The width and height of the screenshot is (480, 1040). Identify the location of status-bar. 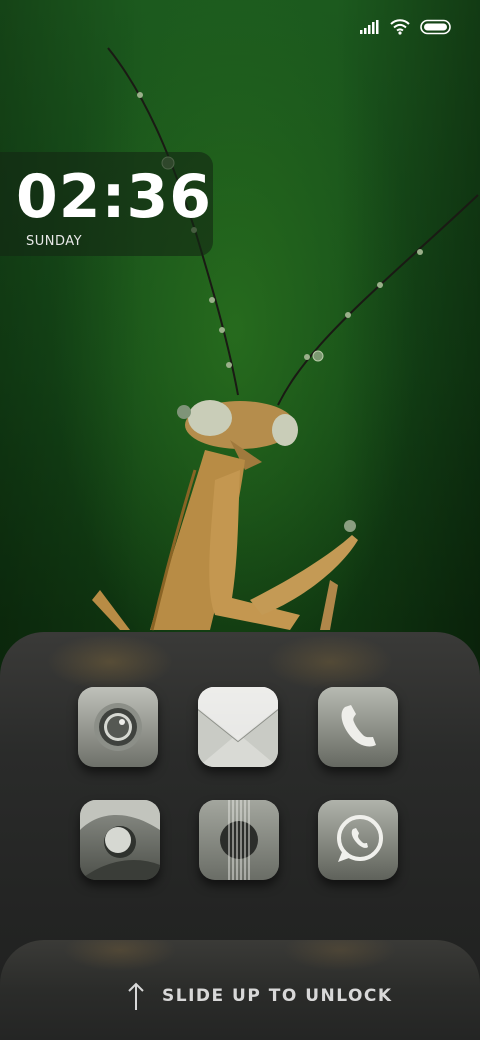
(406, 27).